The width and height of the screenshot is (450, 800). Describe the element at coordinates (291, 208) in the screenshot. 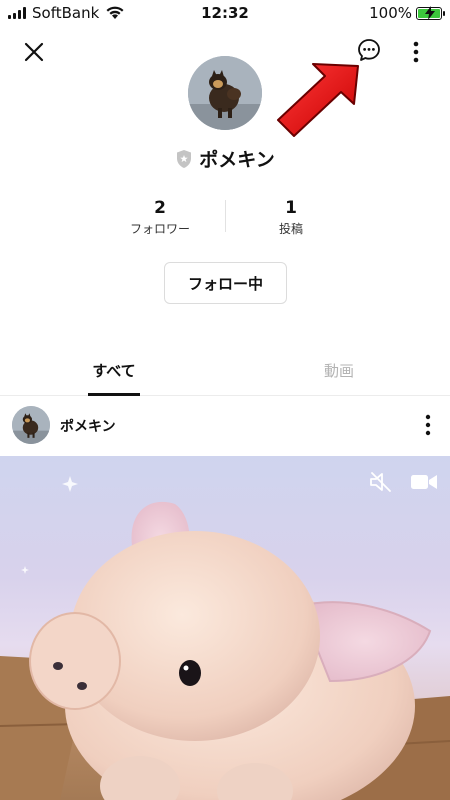

I see `posts-count: 1` at that location.